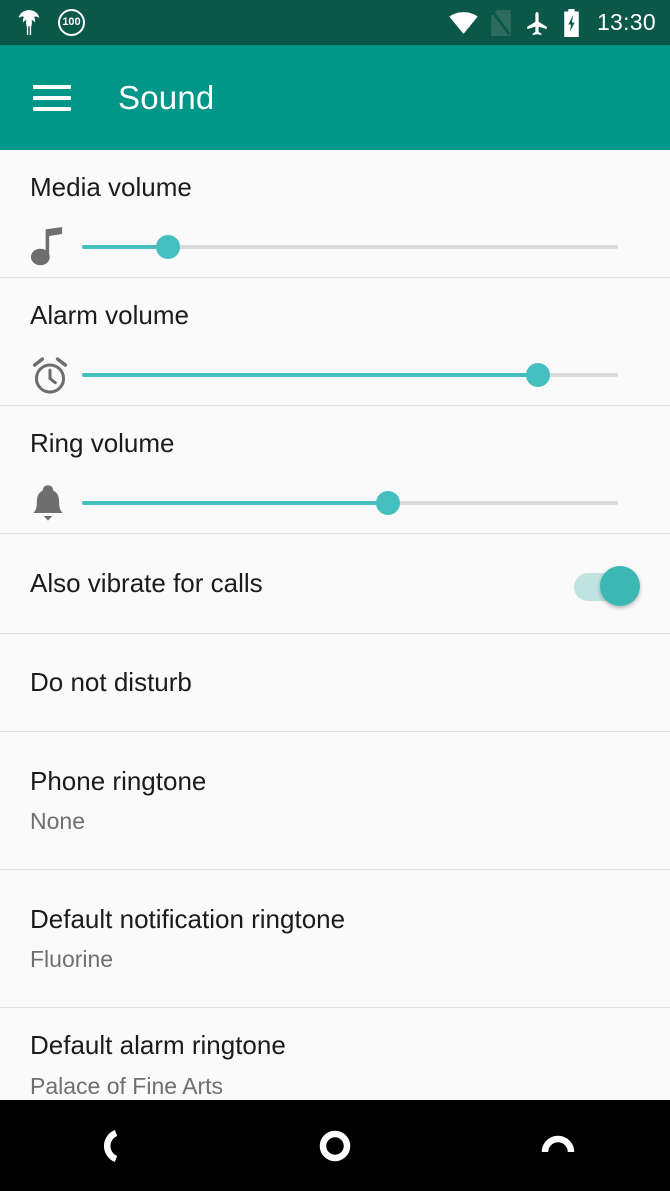 This screenshot has height=1191, width=670. What do you see at coordinates (56, 247) in the screenshot?
I see `music-note-icon` at bounding box center [56, 247].